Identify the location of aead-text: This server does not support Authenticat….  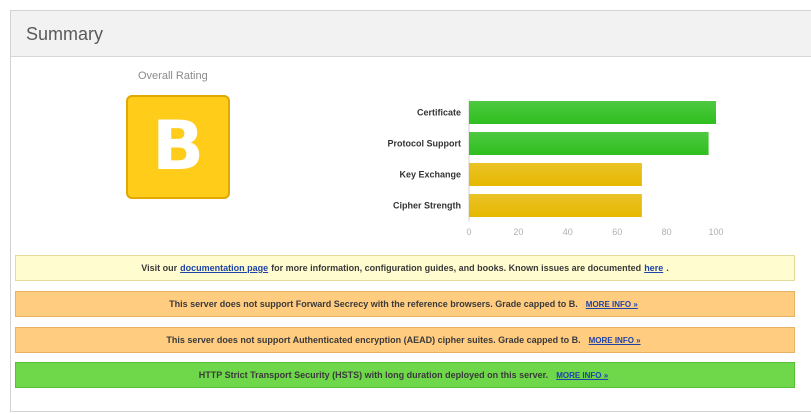
(373, 340).